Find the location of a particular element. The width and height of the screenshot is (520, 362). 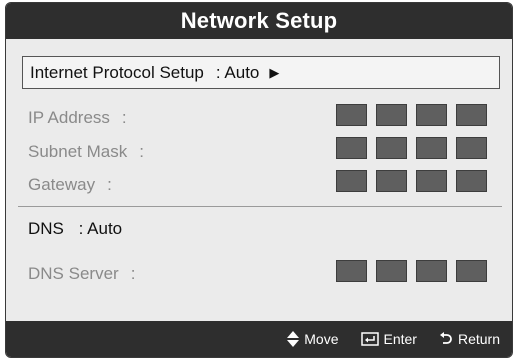

title-bar: Network Setup is located at coordinates (259, 21).